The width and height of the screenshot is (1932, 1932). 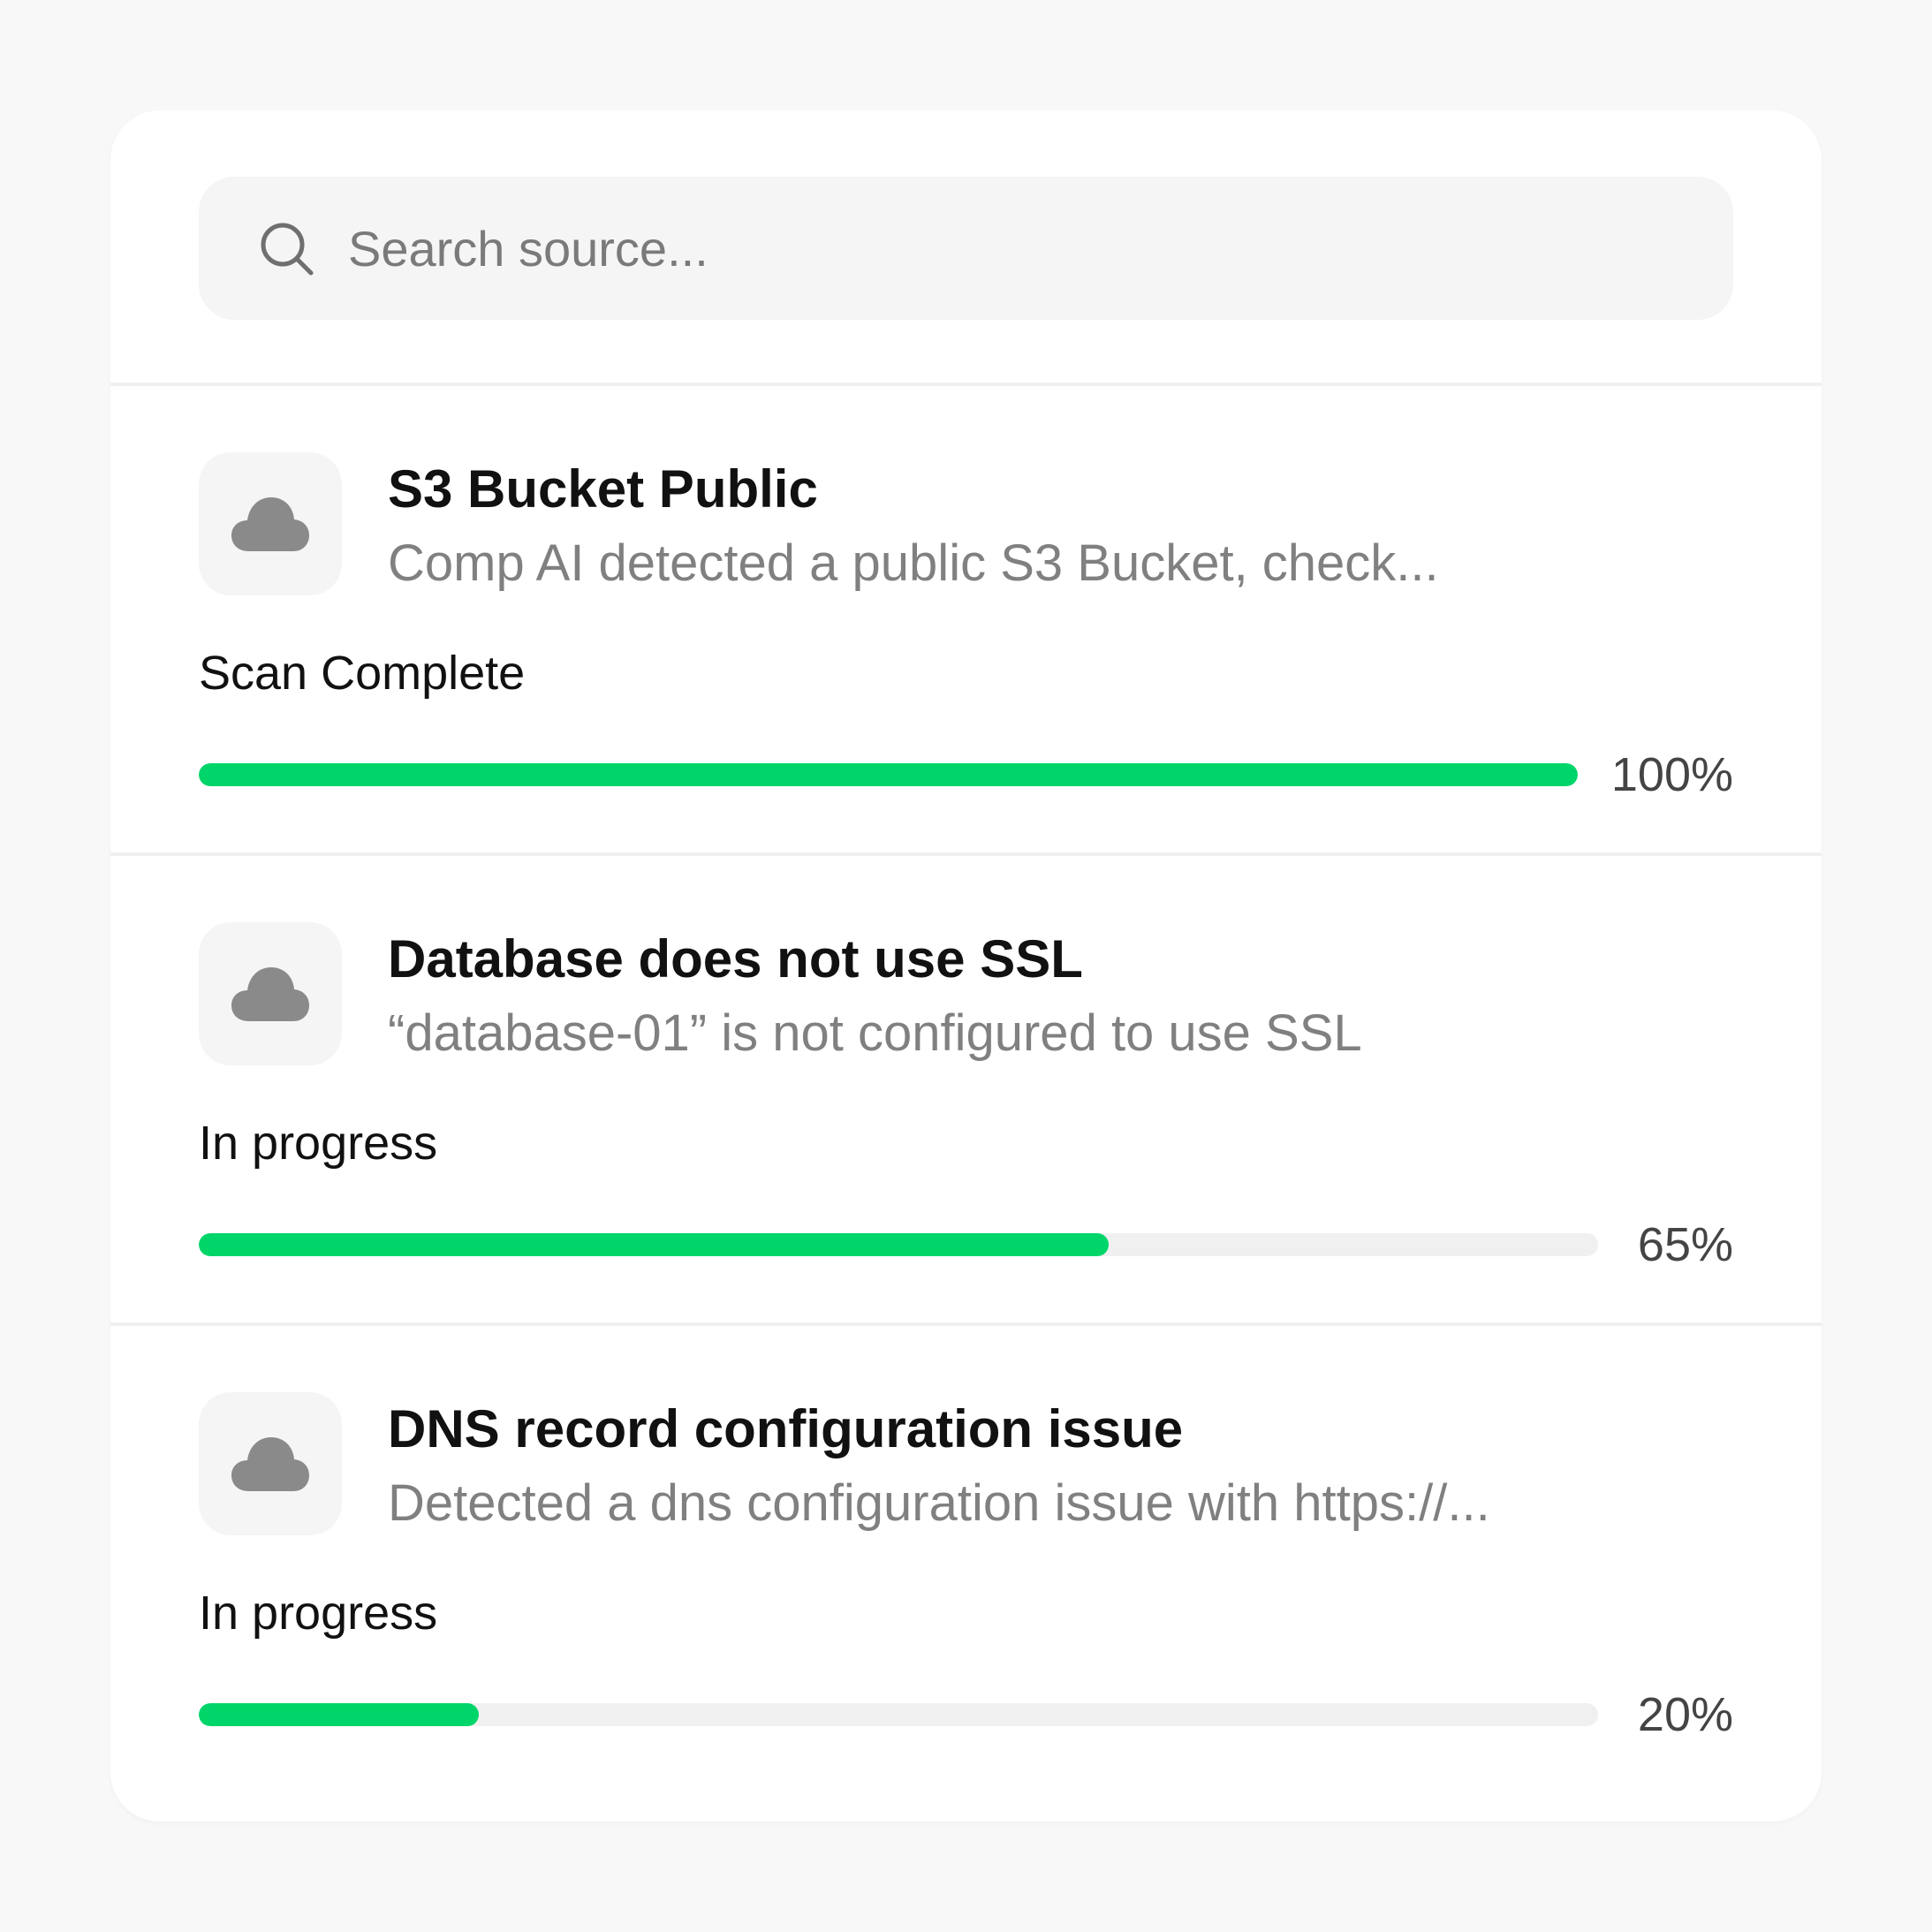 What do you see at coordinates (1040, 249) in the screenshot?
I see `search-input` at bounding box center [1040, 249].